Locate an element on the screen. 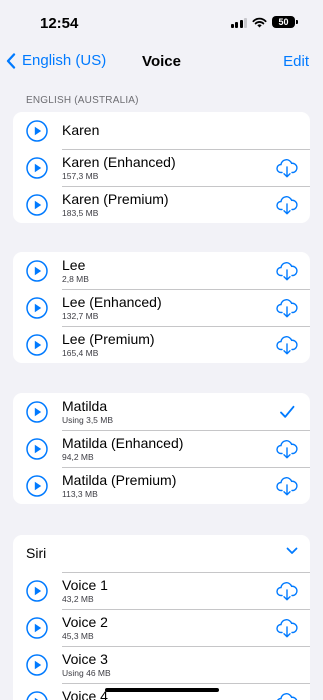 The width and height of the screenshot is (323, 700). voice-row-karen: Karen is located at coordinates (161, 130).